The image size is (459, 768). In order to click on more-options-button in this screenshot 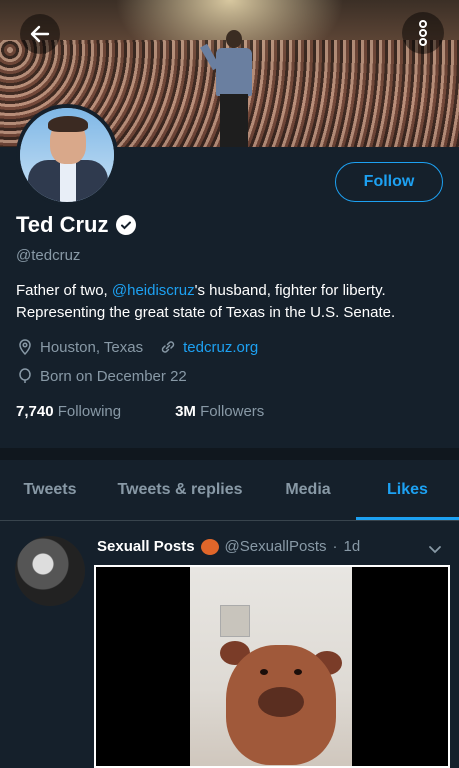, I will do `click(423, 33)`.